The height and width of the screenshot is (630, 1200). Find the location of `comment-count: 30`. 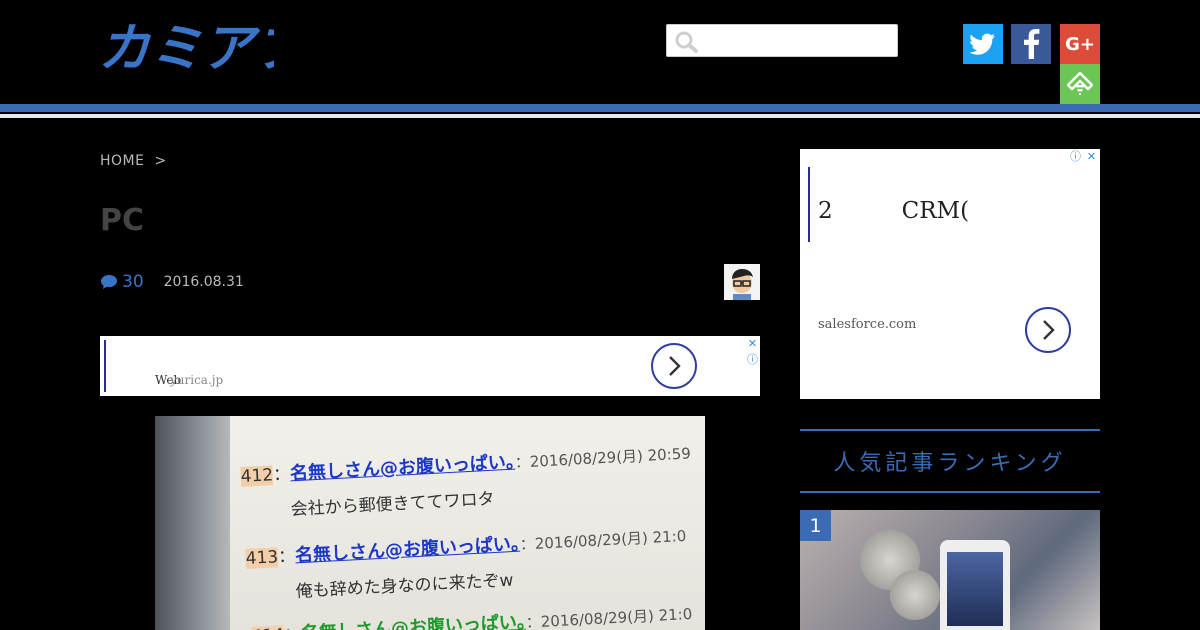

comment-count: 30 is located at coordinates (133, 282).